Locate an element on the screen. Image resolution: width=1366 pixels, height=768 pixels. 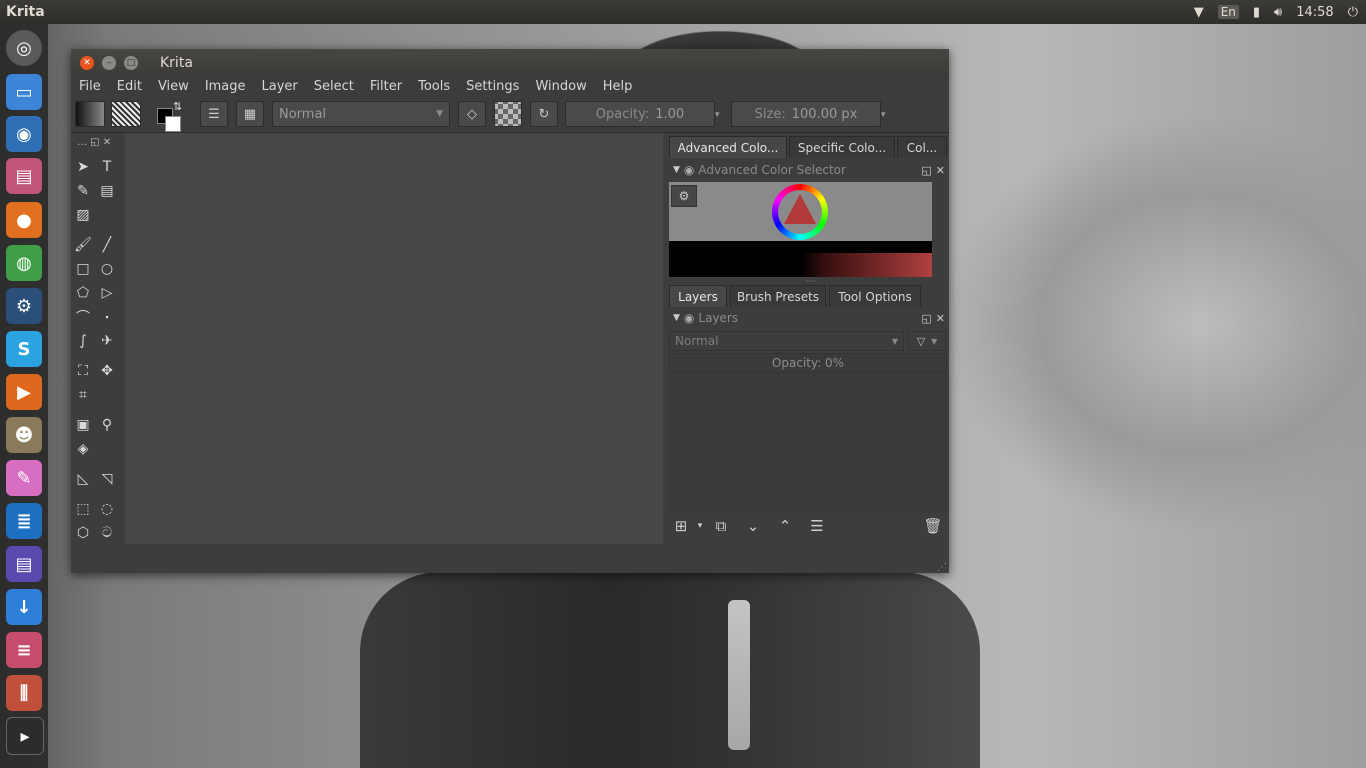
file-manager-icon: ▤ is located at coordinates (24, 176).